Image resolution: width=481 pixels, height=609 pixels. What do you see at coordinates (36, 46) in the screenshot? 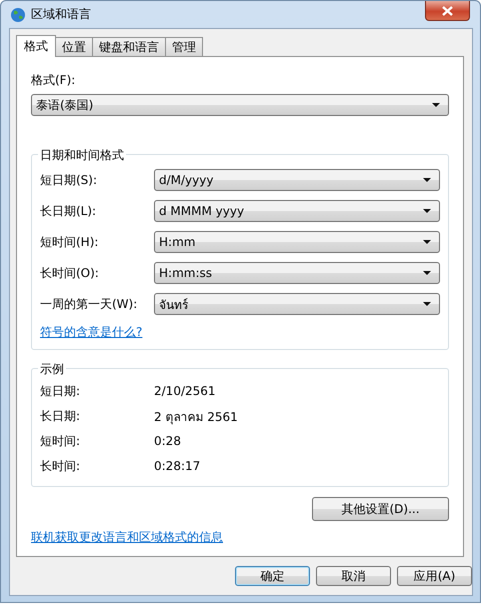
I see `tab: 格式` at bounding box center [36, 46].